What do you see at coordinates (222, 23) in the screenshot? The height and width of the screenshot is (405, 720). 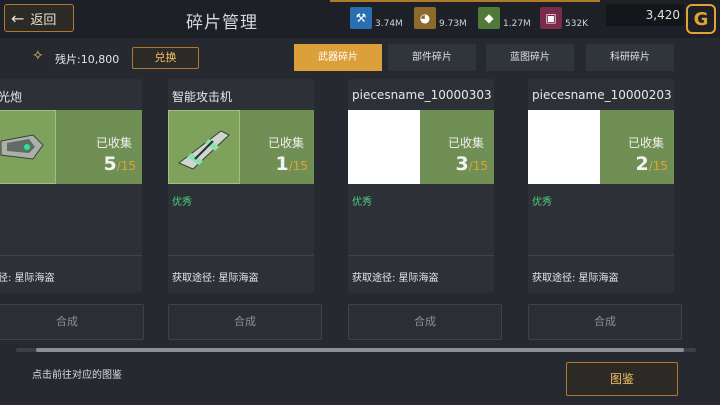 I see `page-title: 碎片管理` at bounding box center [222, 23].